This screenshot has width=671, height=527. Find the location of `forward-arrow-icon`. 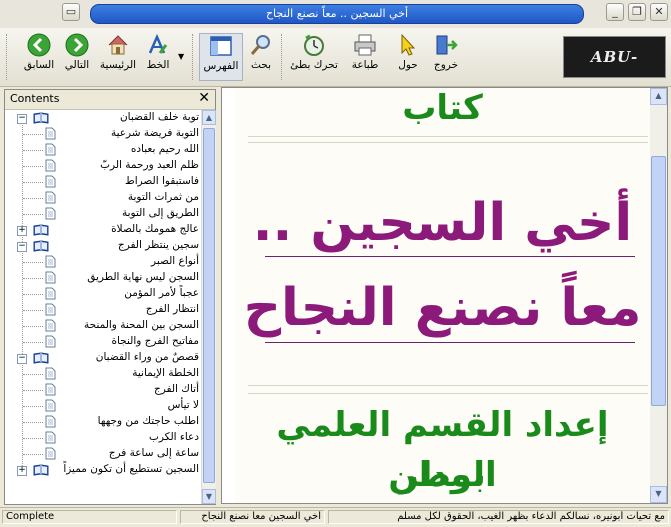

forward-arrow-icon is located at coordinates (77, 45).